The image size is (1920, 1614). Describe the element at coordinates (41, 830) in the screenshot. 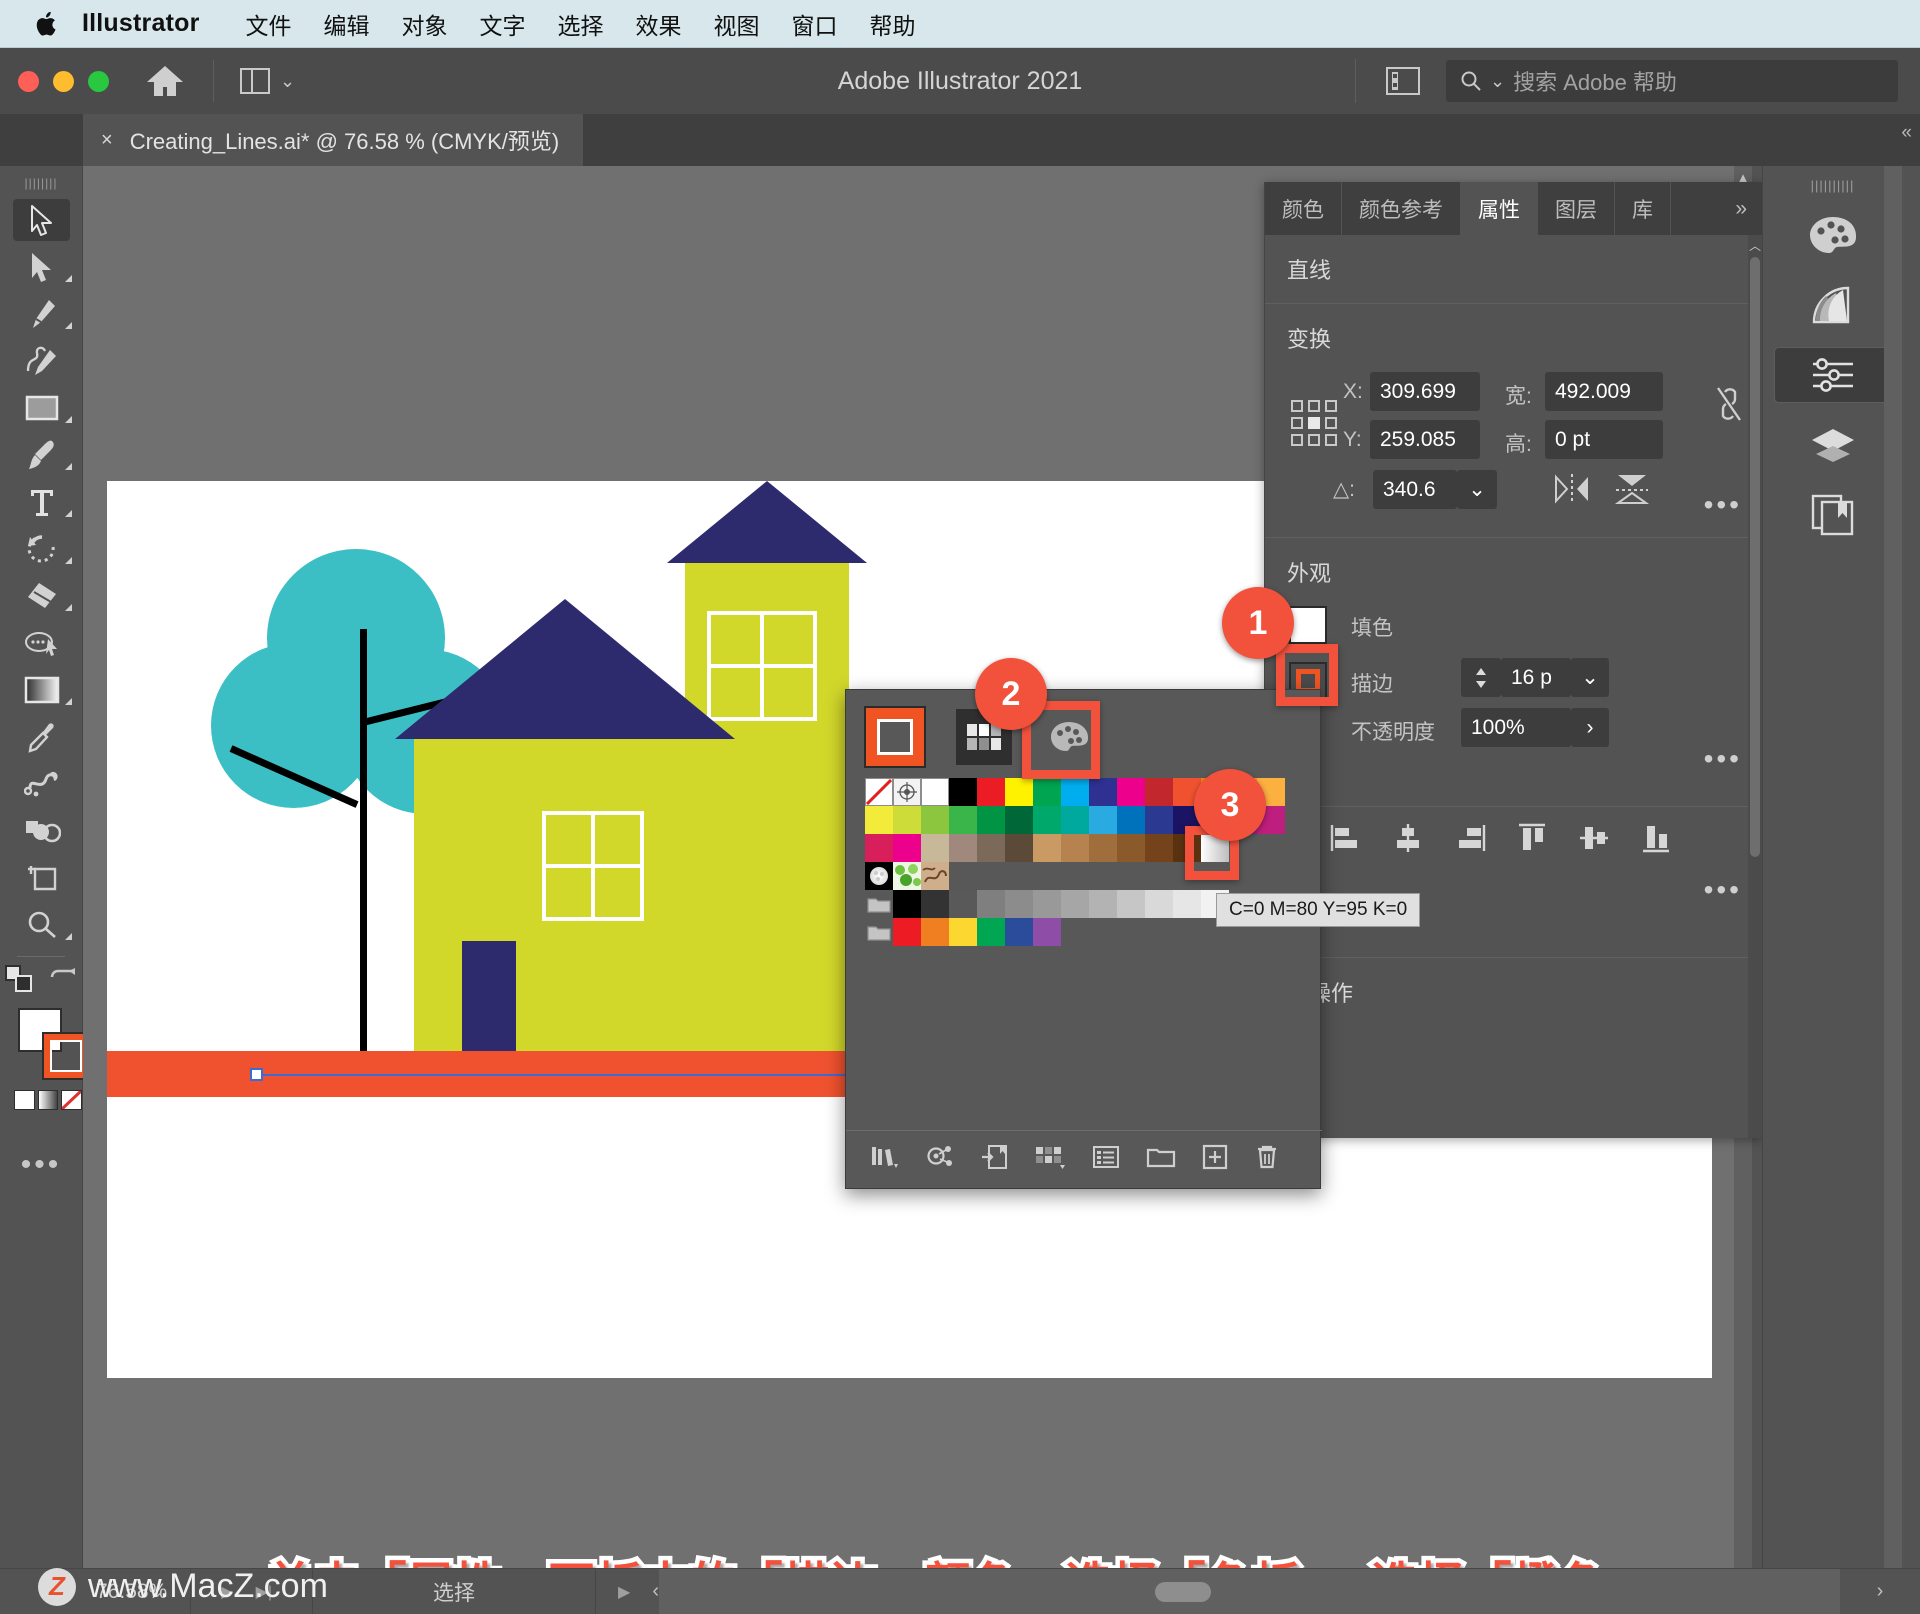

I see `shape-builder-tool` at that location.